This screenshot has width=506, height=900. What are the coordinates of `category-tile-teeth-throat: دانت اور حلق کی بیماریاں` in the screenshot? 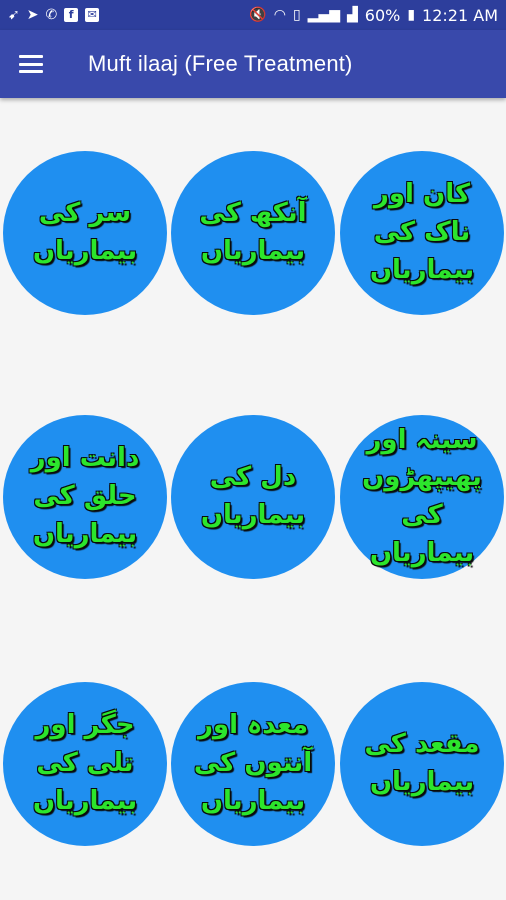 It's located at (85, 497).